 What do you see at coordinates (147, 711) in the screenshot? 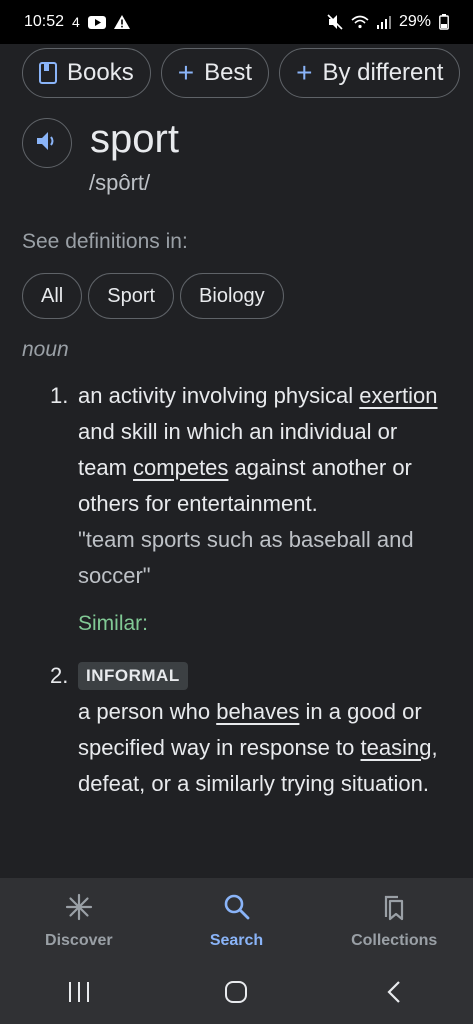
I see `definition-text-part: a person who` at bounding box center [147, 711].